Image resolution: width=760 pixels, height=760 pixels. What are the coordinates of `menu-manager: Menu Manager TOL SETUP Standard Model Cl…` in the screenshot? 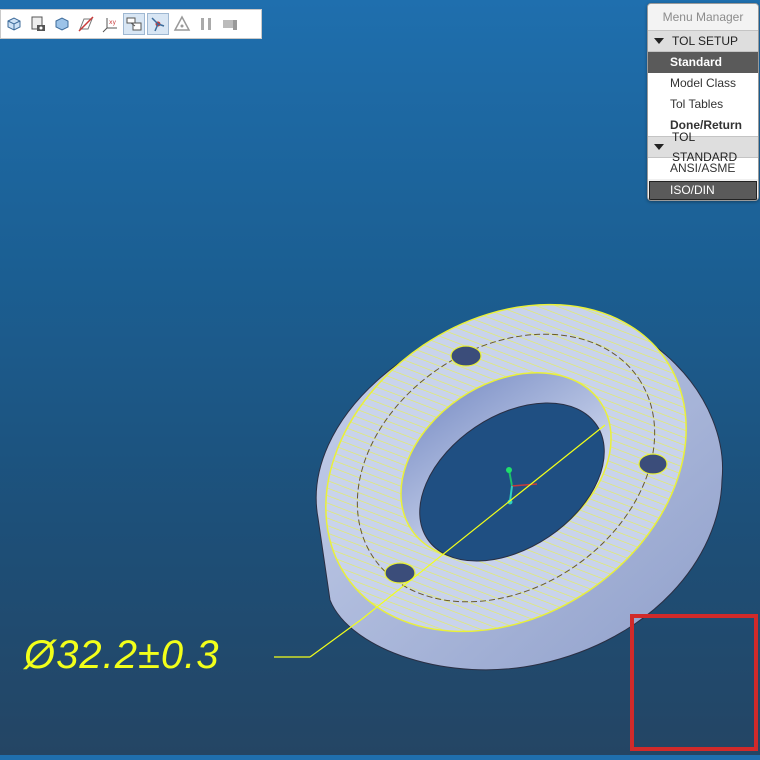 It's located at (703, 102).